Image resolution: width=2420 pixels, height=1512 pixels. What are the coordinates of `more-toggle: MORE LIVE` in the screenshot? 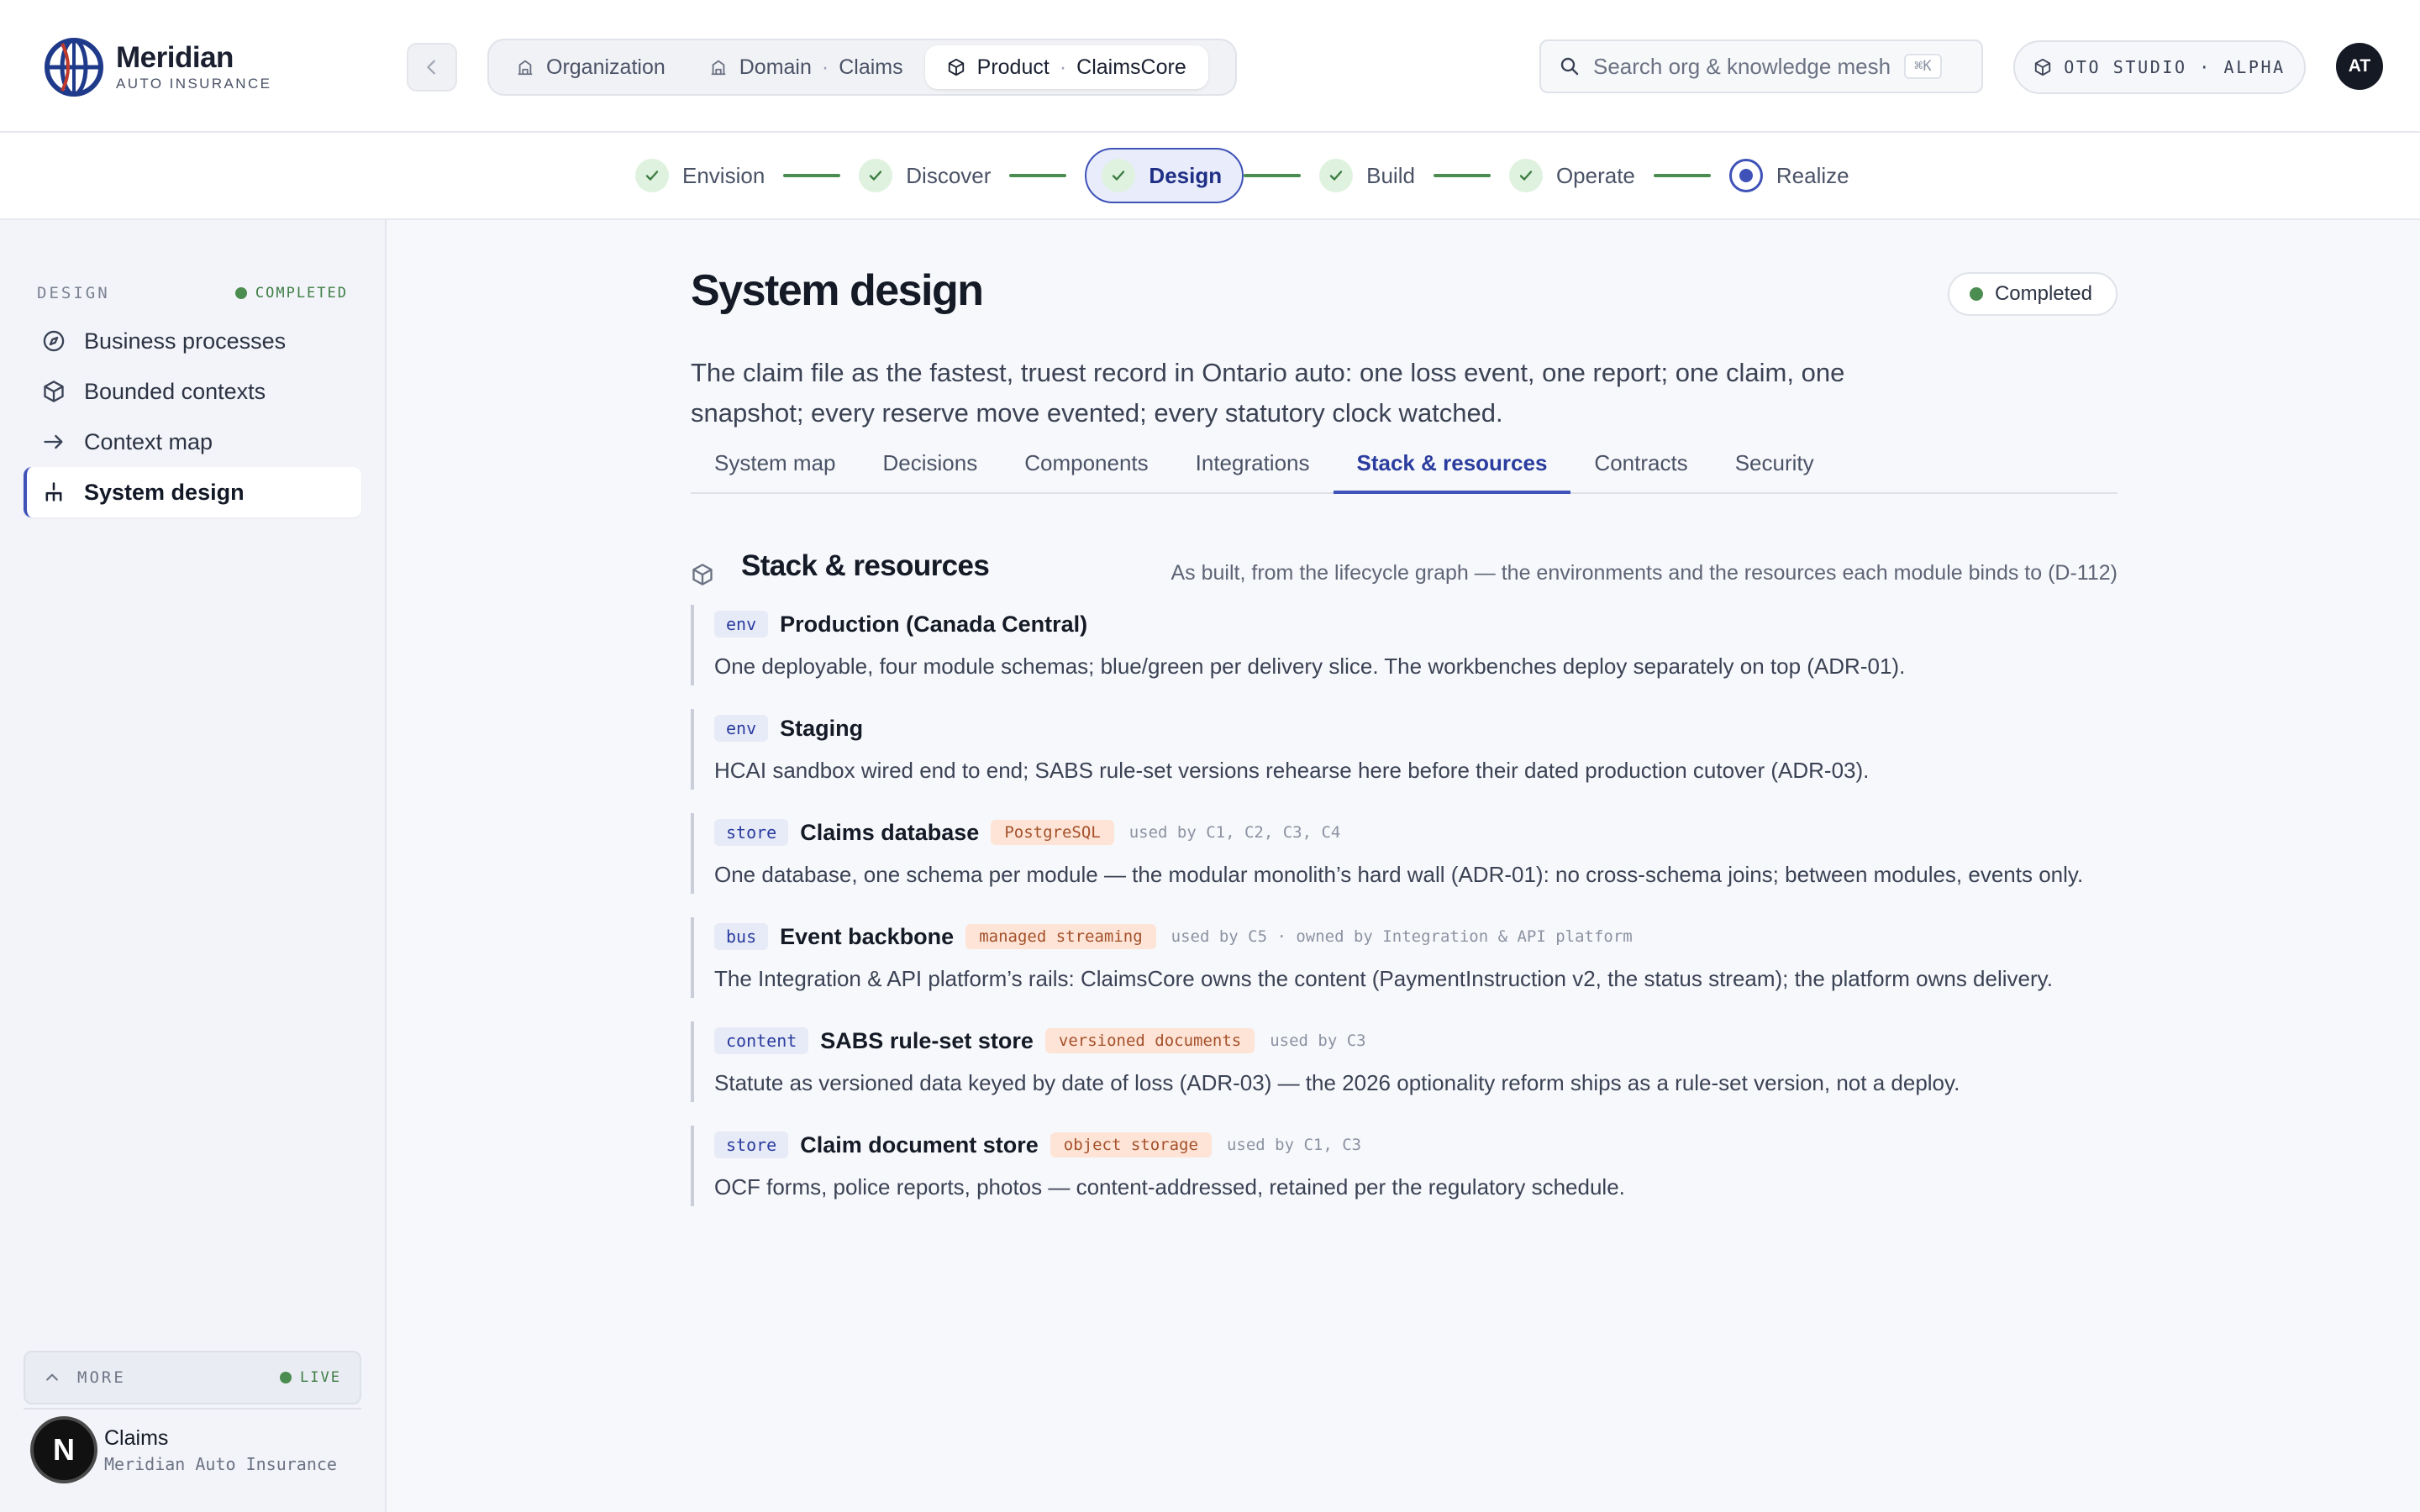 It's located at (192, 1377).